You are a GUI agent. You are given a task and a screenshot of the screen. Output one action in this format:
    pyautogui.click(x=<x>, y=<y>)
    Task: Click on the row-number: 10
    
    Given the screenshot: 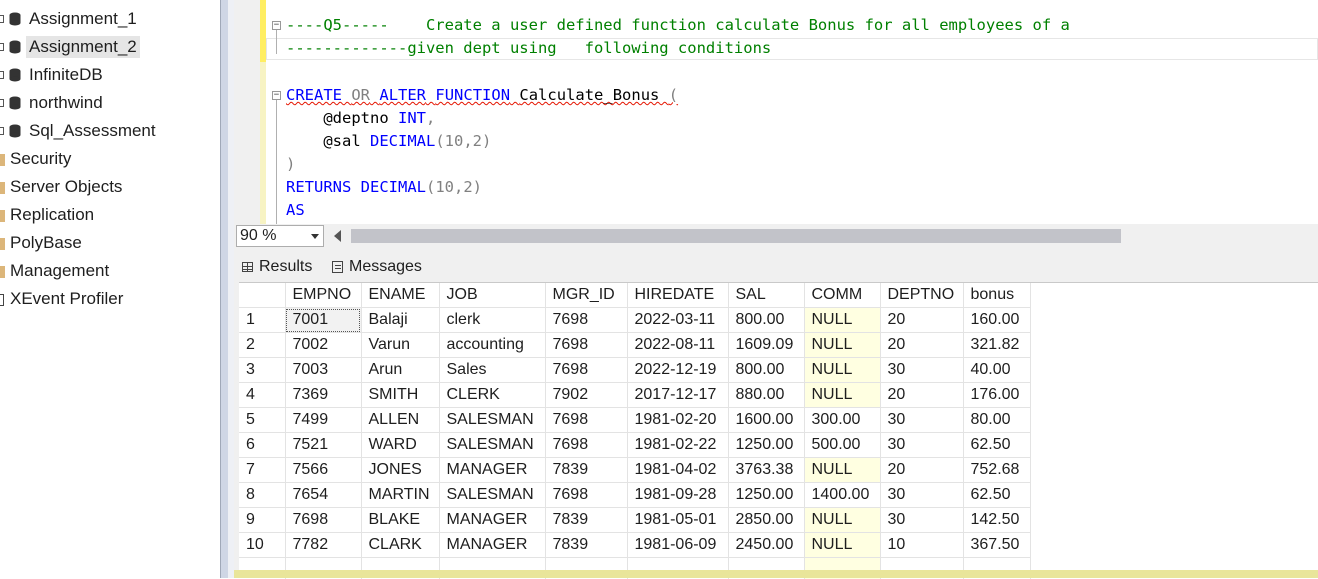 What is the action you would take?
    pyautogui.click(x=262, y=545)
    